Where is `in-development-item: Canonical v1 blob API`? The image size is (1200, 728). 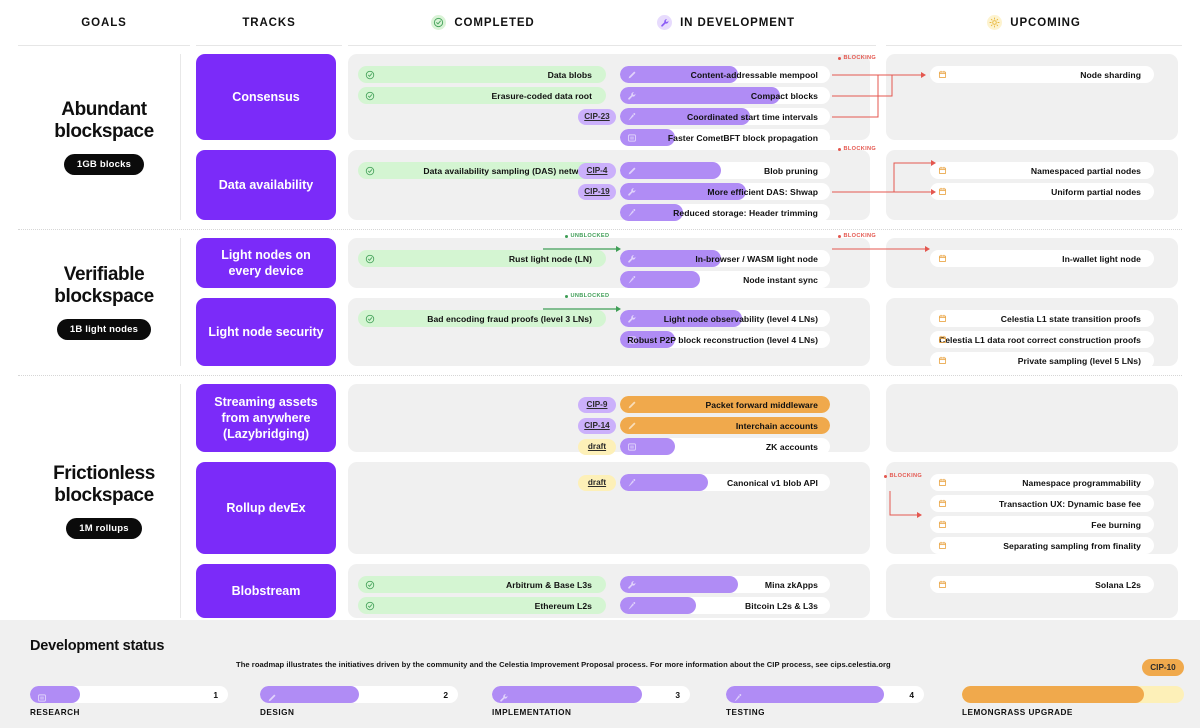
in-development-item: Canonical v1 blob API is located at coordinates (725, 482).